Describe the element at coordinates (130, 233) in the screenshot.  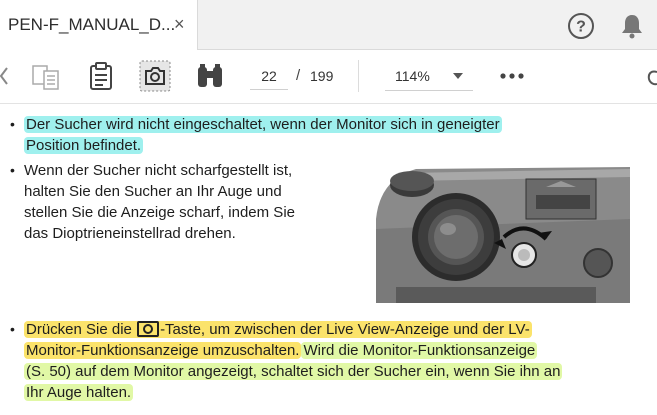
I see `p2-line-4: das Dioptrieneinstellrad drehen.` at that location.